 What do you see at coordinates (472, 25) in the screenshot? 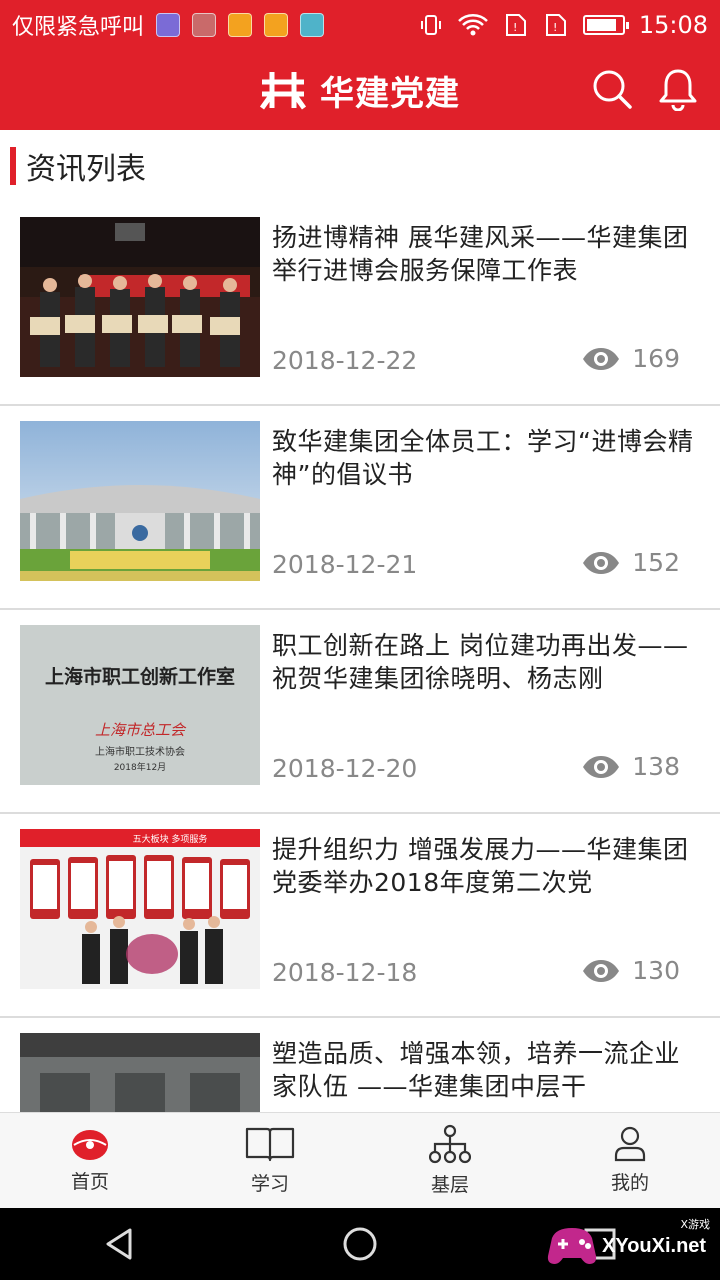
I see `wifi-icon` at bounding box center [472, 25].